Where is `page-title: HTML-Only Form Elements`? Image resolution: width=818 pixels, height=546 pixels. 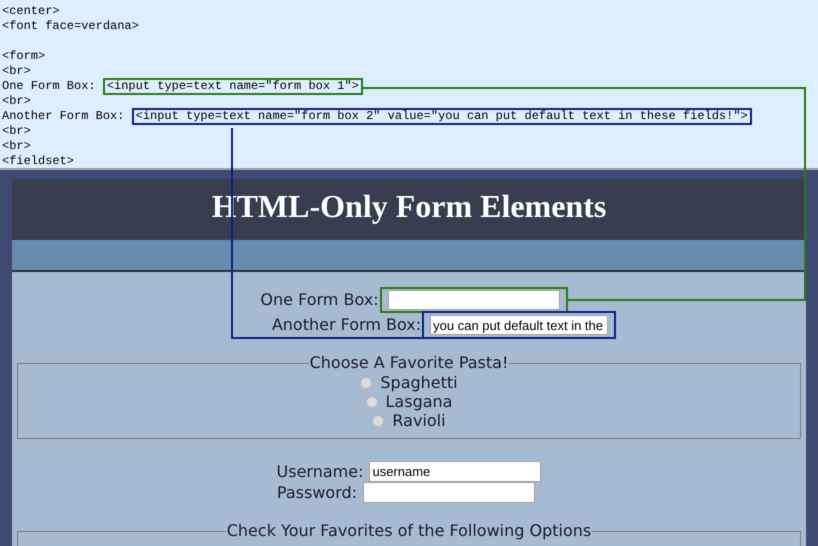
page-title: HTML-Only Form Elements is located at coordinates (409, 206).